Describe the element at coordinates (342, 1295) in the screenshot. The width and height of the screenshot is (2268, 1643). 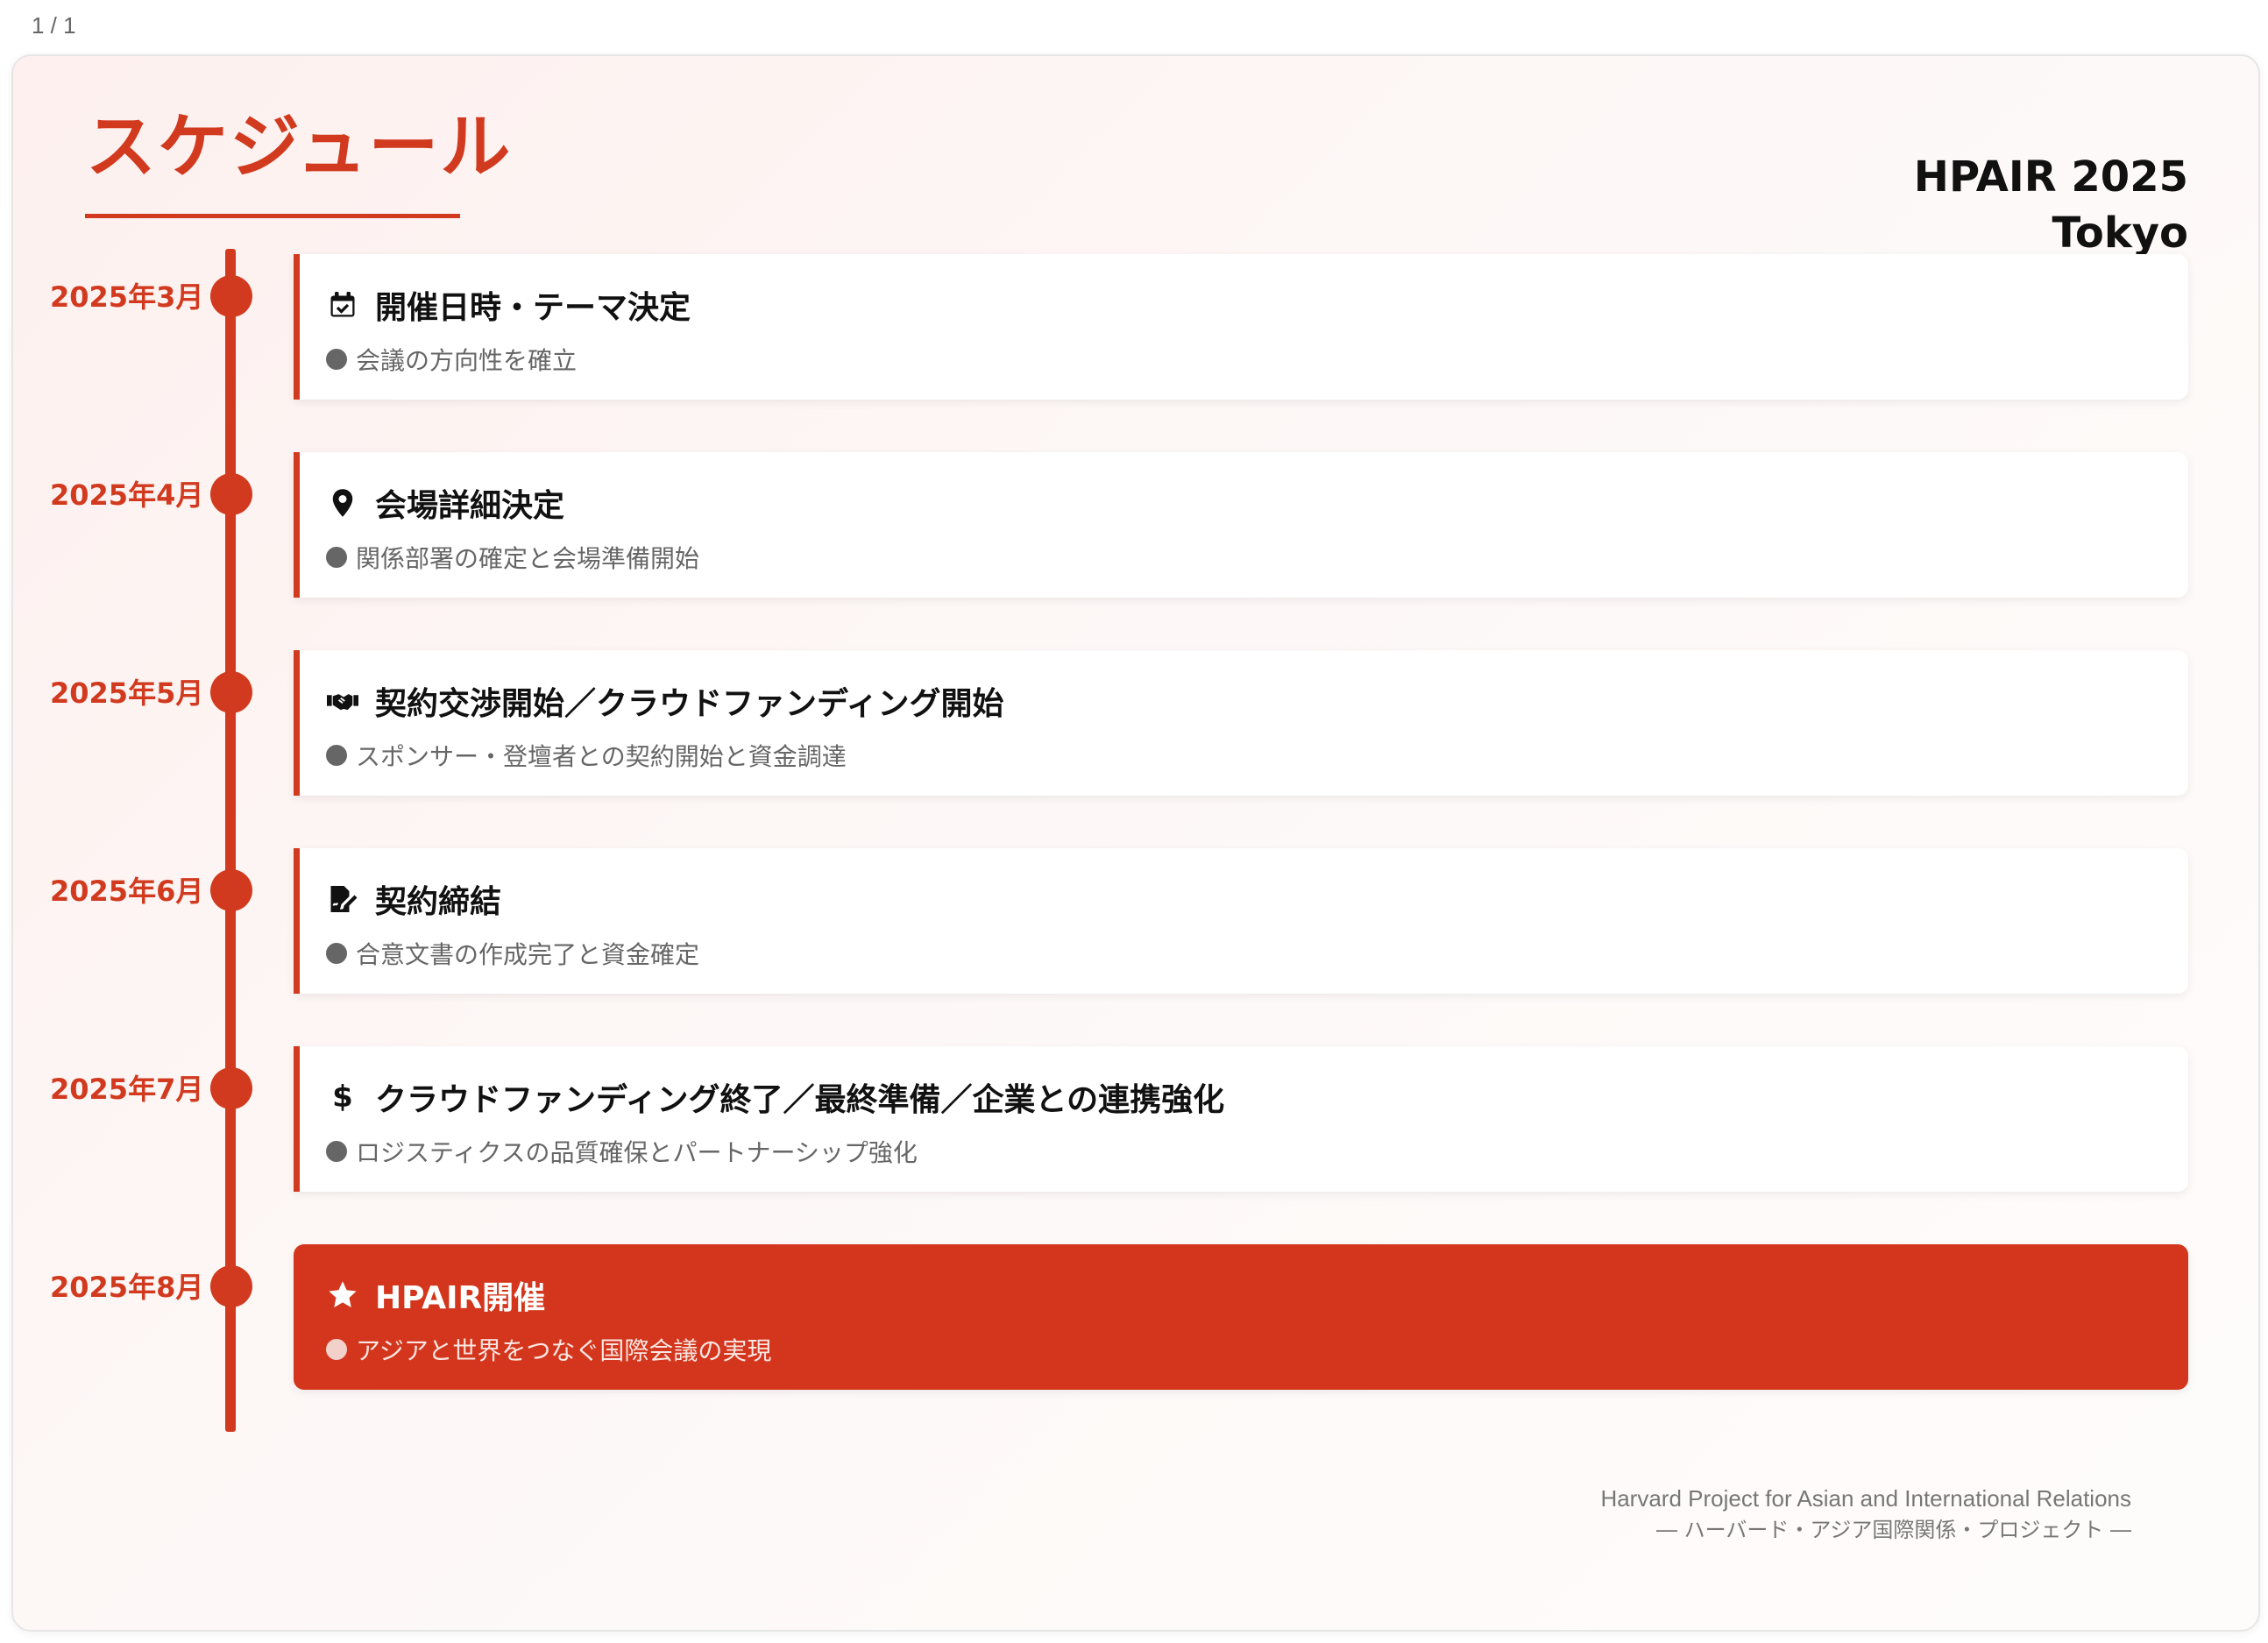
I see `star-icon` at that location.